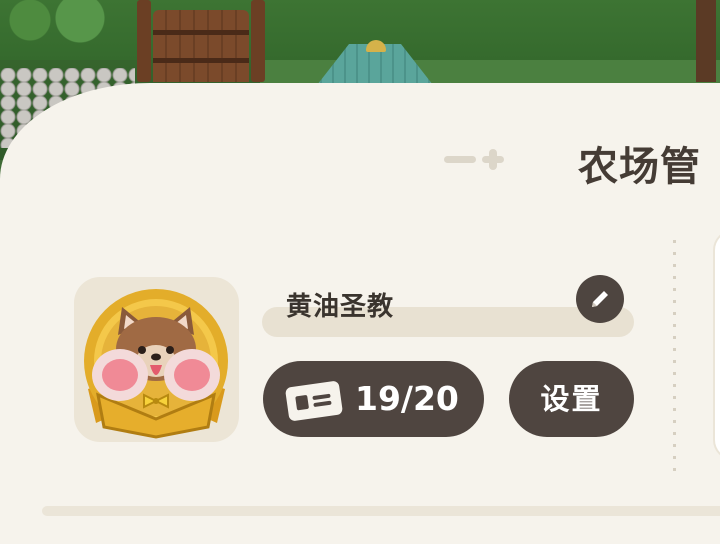 The width and height of the screenshot is (720, 544). I want to click on settings-label: 设置, so click(571, 399).